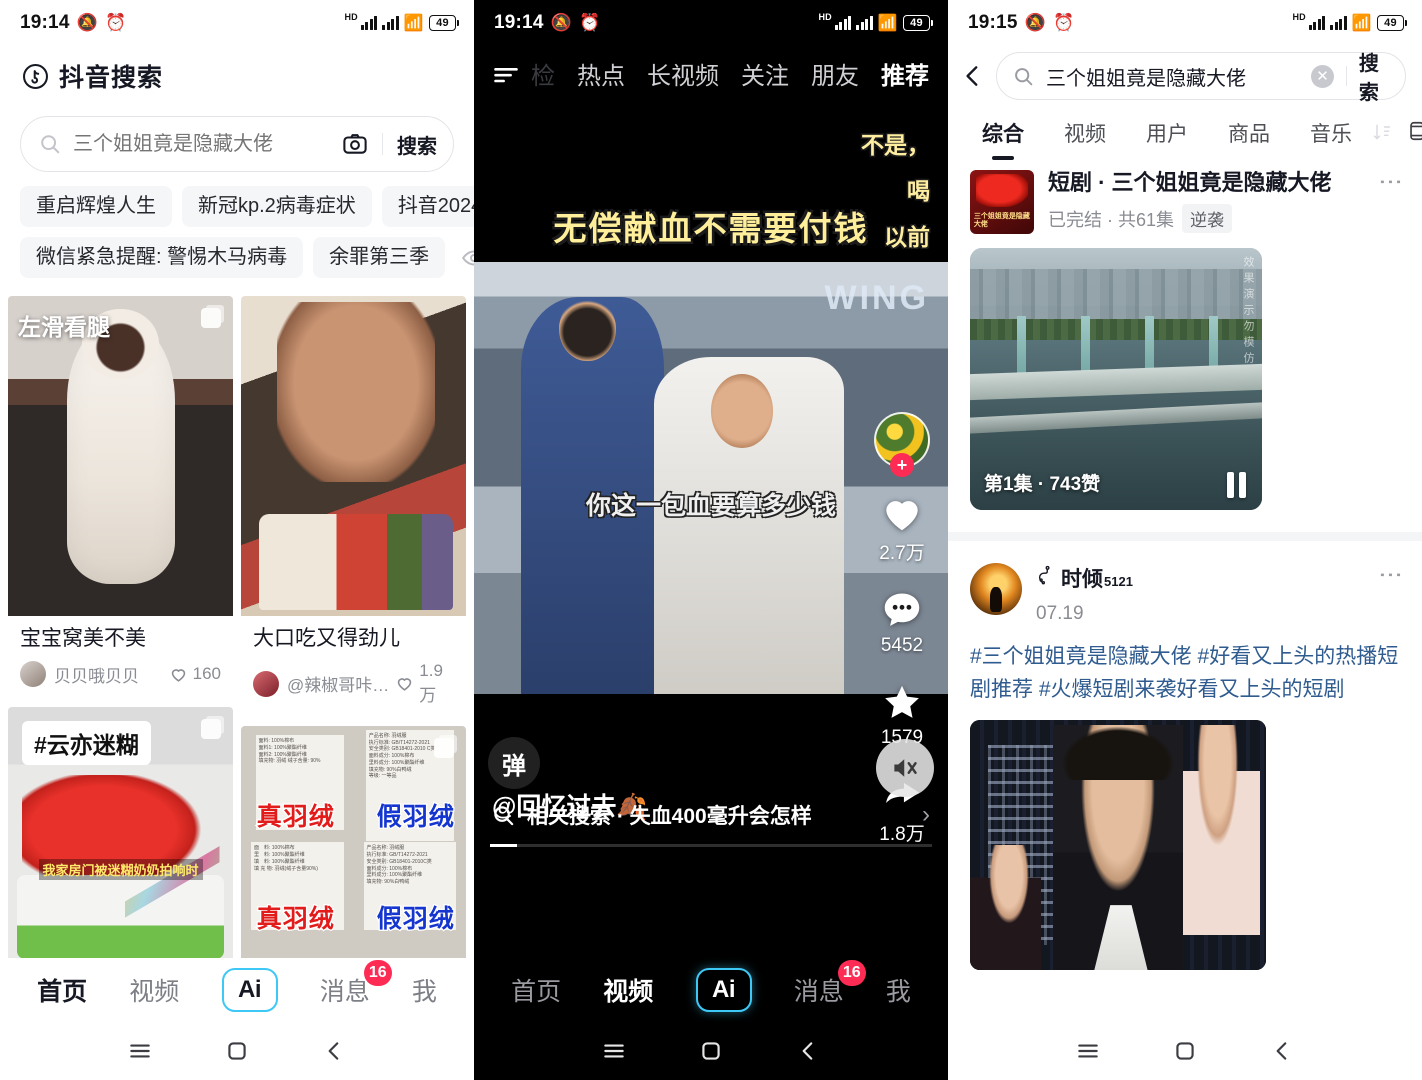 Image resolution: width=1422 pixels, height=1080 pixels. What do you see at coordinates (379, 257) in the screenshot?
I see `chip-item: 余罪第三季` at bounding box center [379, 257].